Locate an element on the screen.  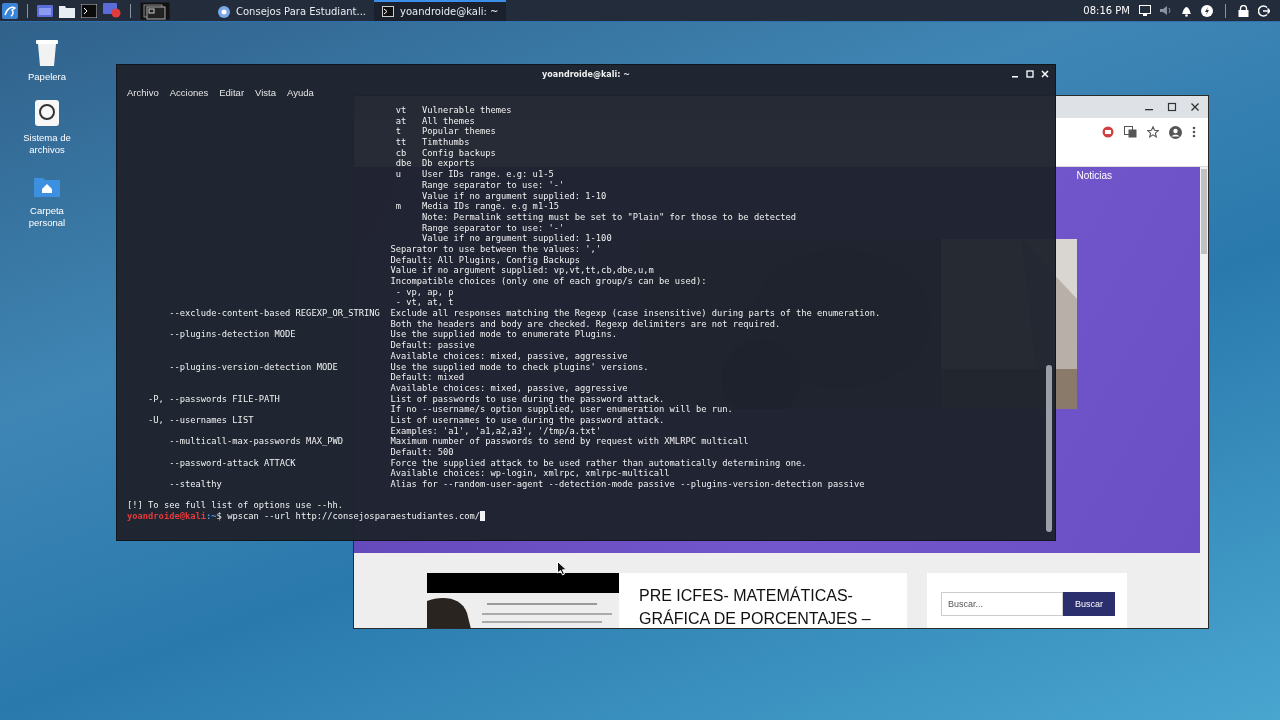
option-name: vt is located at coordinates (401, 110).